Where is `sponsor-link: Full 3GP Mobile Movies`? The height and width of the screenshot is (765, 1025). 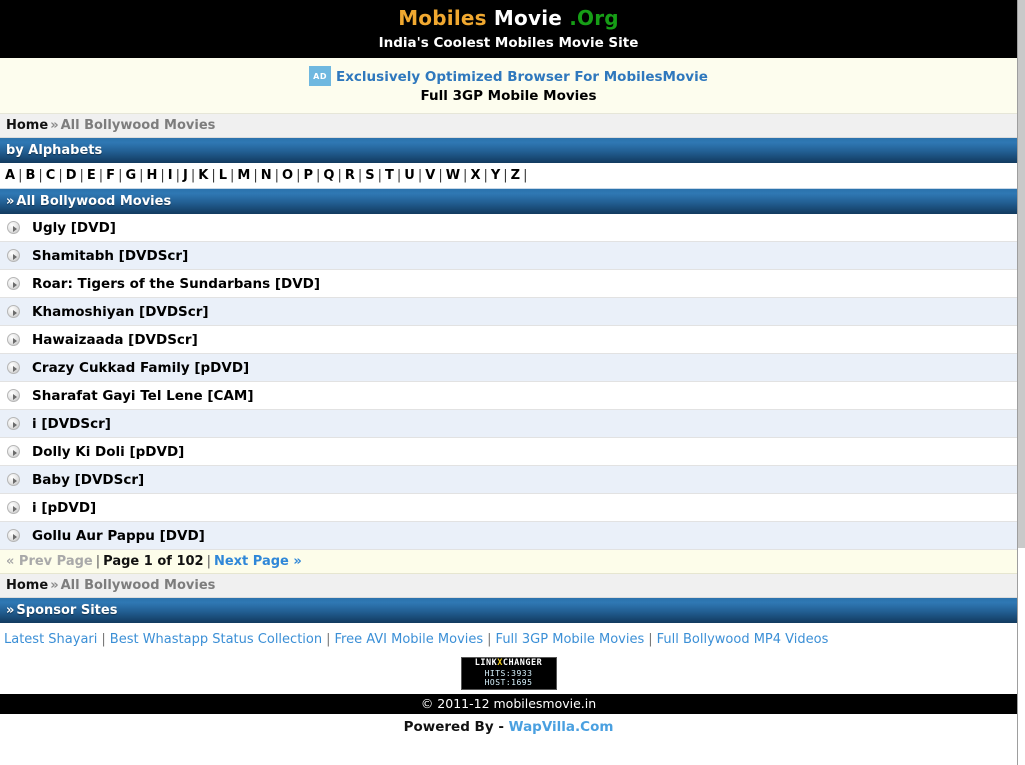
sponsor-link: Full 3GP Mobile Movies is located at coordinates (570, 639).